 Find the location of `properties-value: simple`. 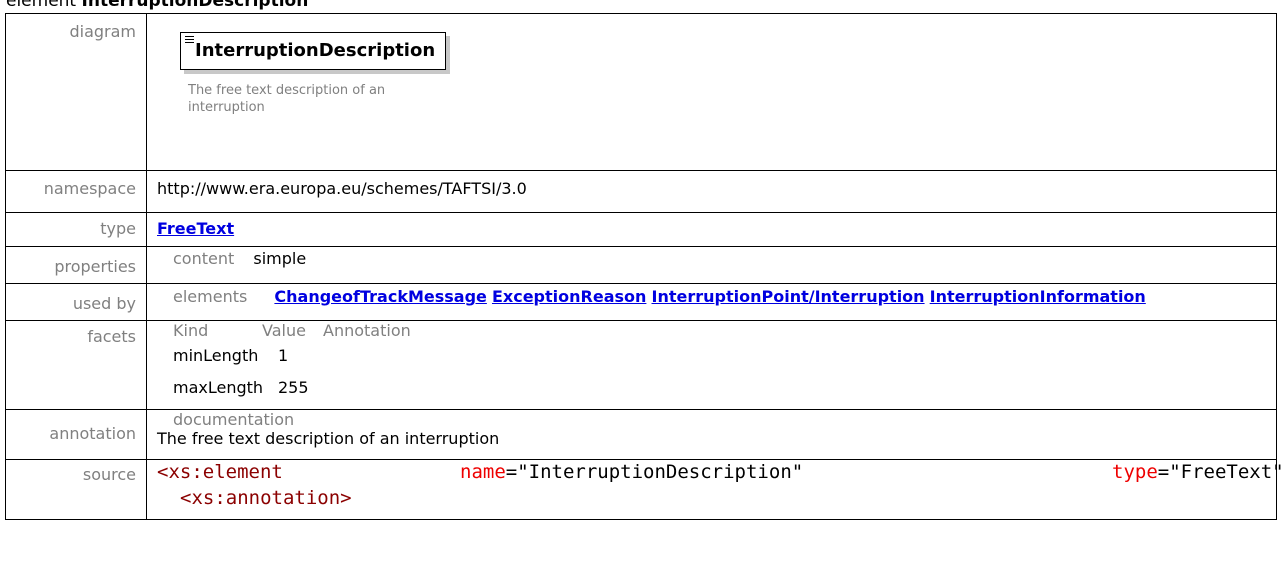

properties-value: simple is located at coordinates (280, 258).